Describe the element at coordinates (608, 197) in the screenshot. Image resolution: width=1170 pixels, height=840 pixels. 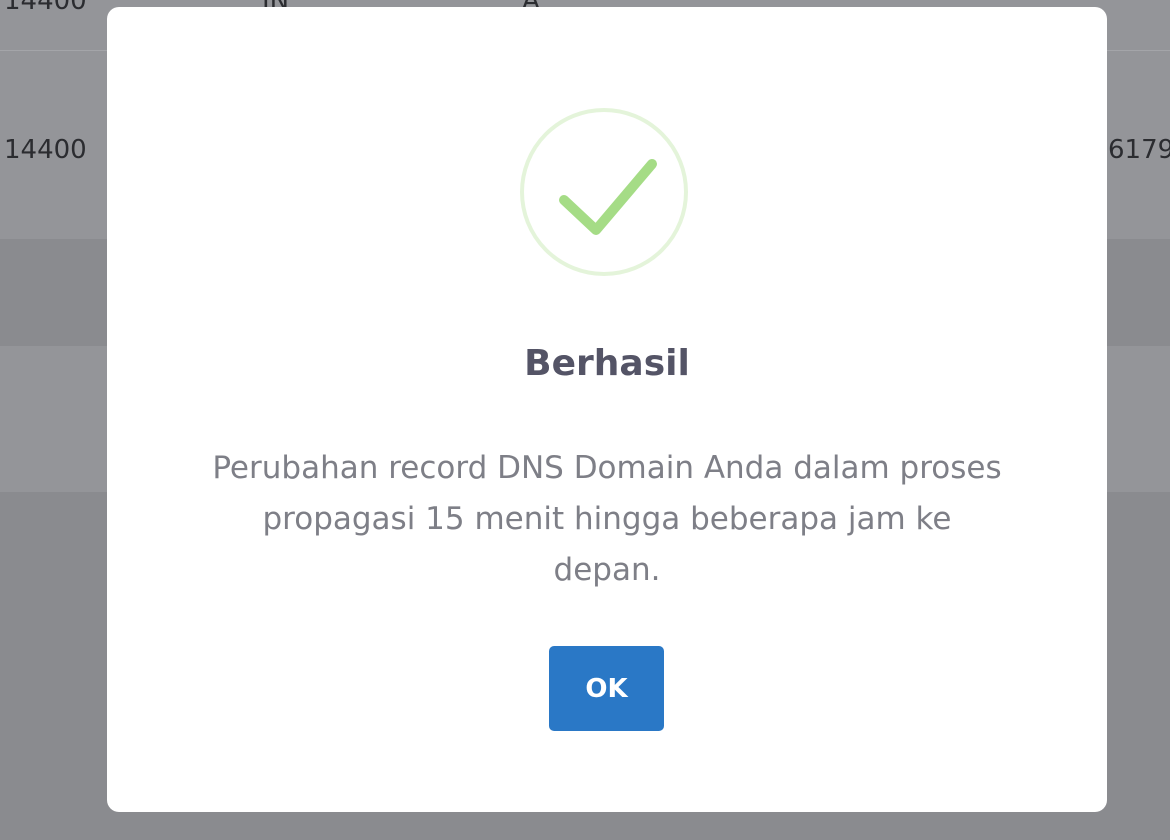
I see `checkmark-icon` at that location.